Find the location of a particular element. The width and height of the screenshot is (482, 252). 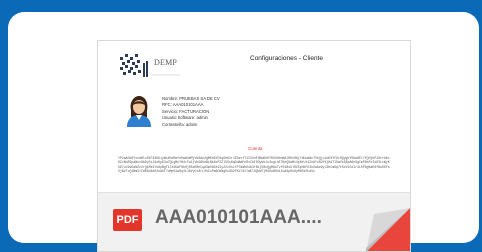

user-avatar-icon is located at coordinates (139, 111).